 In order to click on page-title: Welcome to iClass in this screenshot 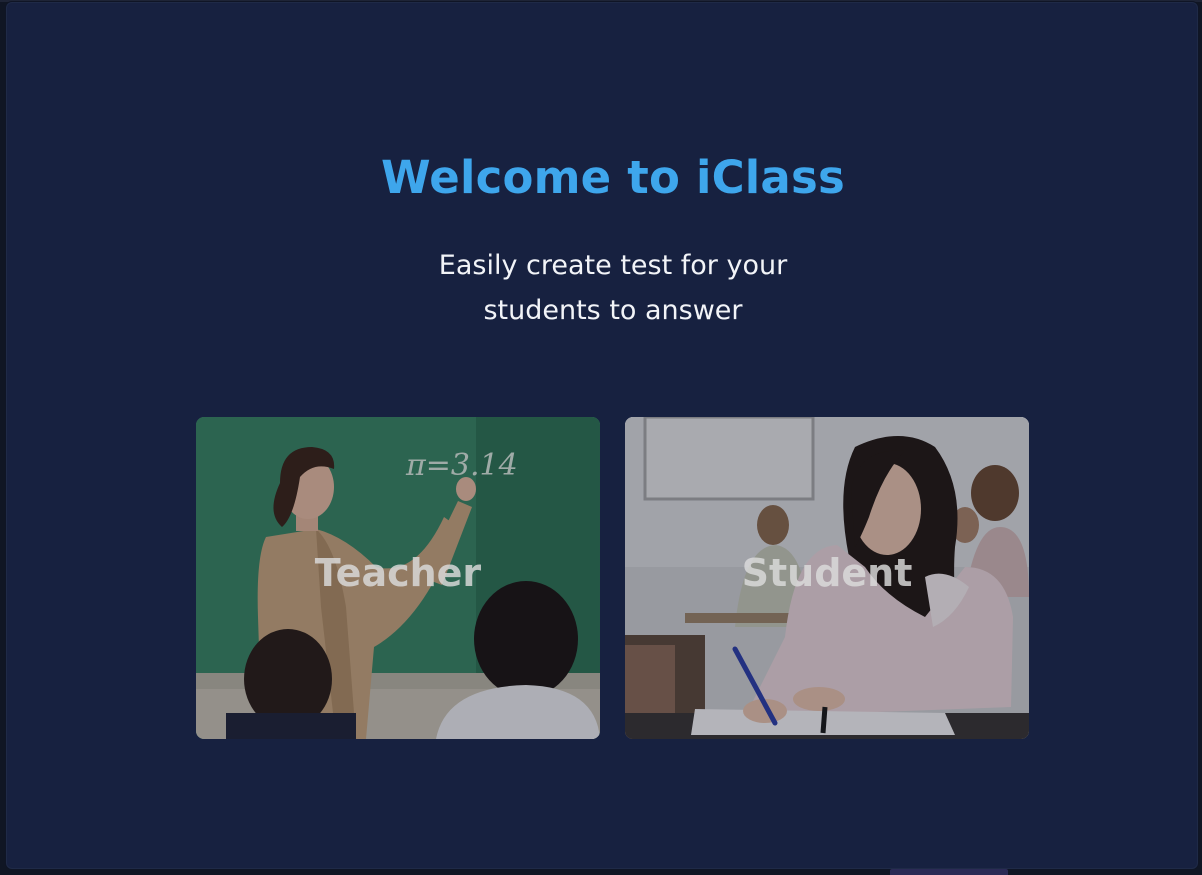, I will do `click(613, 177)`.